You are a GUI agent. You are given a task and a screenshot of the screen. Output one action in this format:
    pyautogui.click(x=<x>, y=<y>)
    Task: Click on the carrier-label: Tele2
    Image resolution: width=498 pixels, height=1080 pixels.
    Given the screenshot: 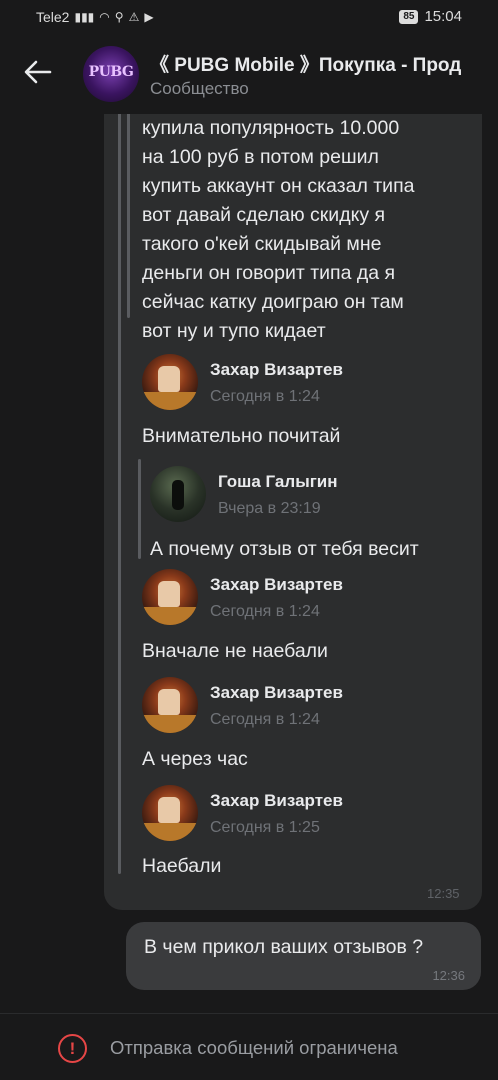 What is the action you would take?
    pyautogui.click(x=53, y=17)
    